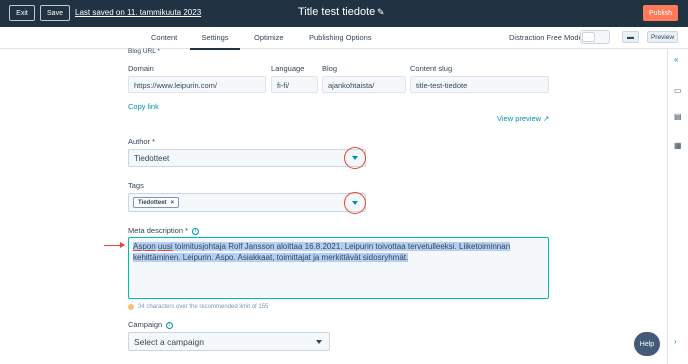 The image size is (688, 364). Describe the element at coordinates (55, 13) in the screenshot. I see `save-button: Save` at that location.